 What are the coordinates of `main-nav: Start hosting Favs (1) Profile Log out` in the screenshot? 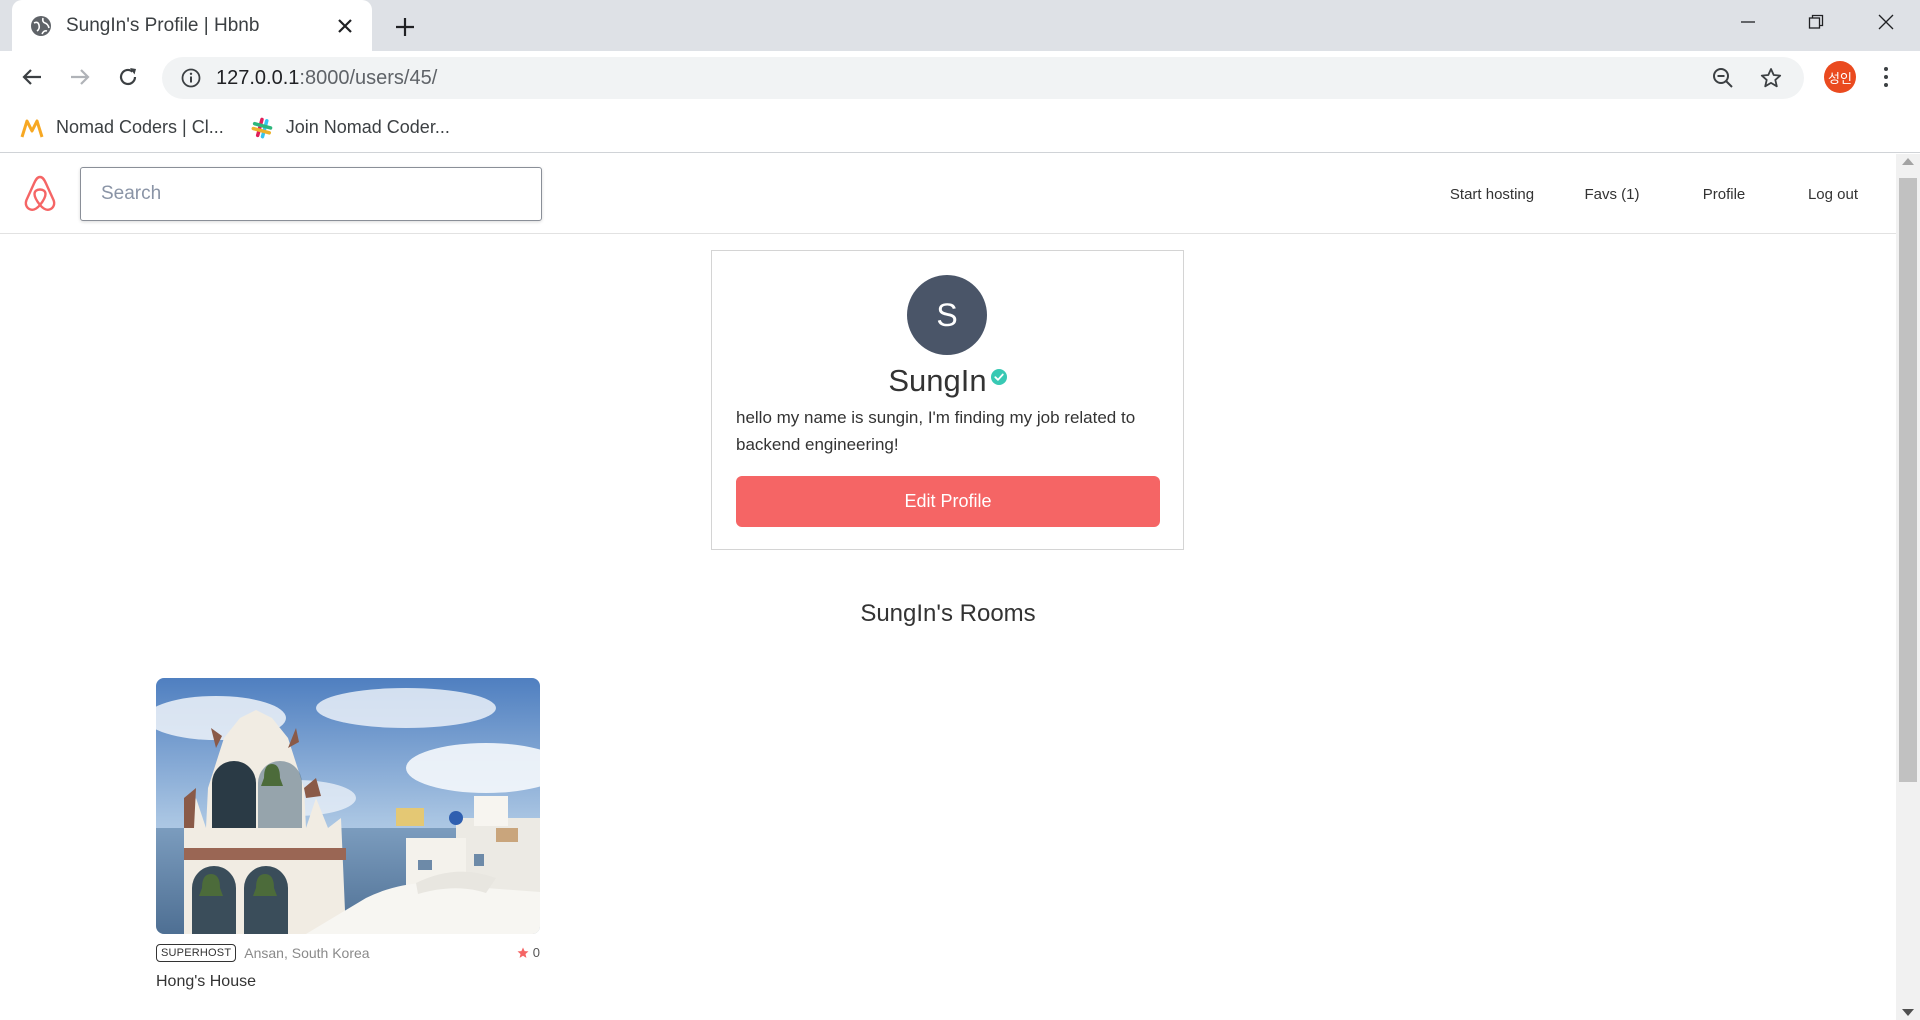 It's located at (1661, 194).